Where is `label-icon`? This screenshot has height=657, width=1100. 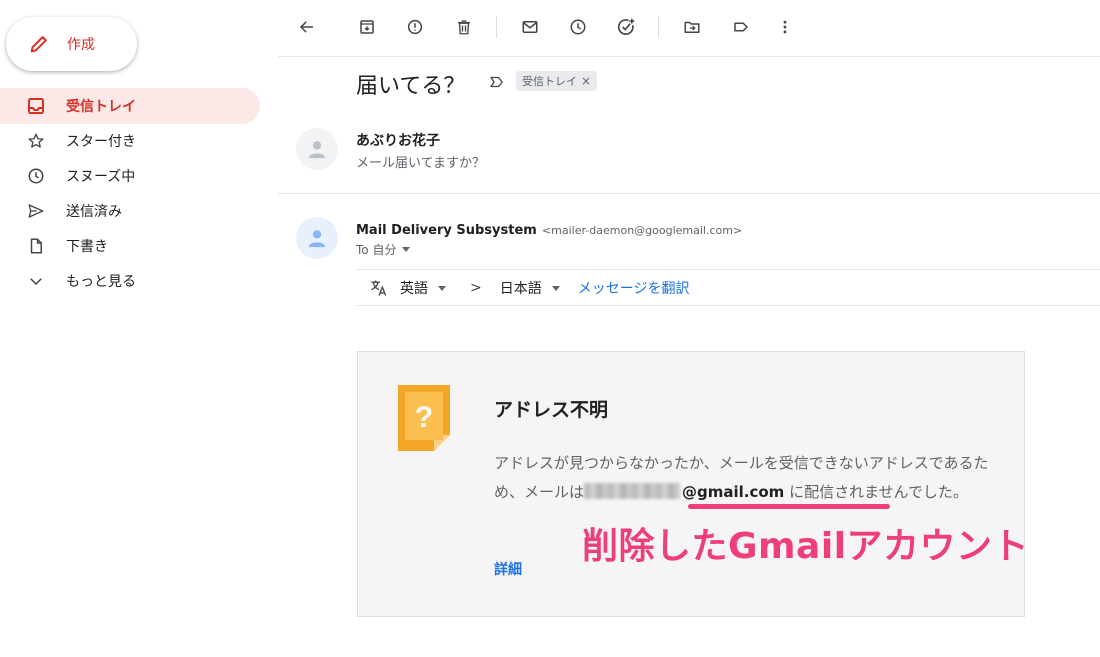 label-icon is located at coordinates (741, 27).